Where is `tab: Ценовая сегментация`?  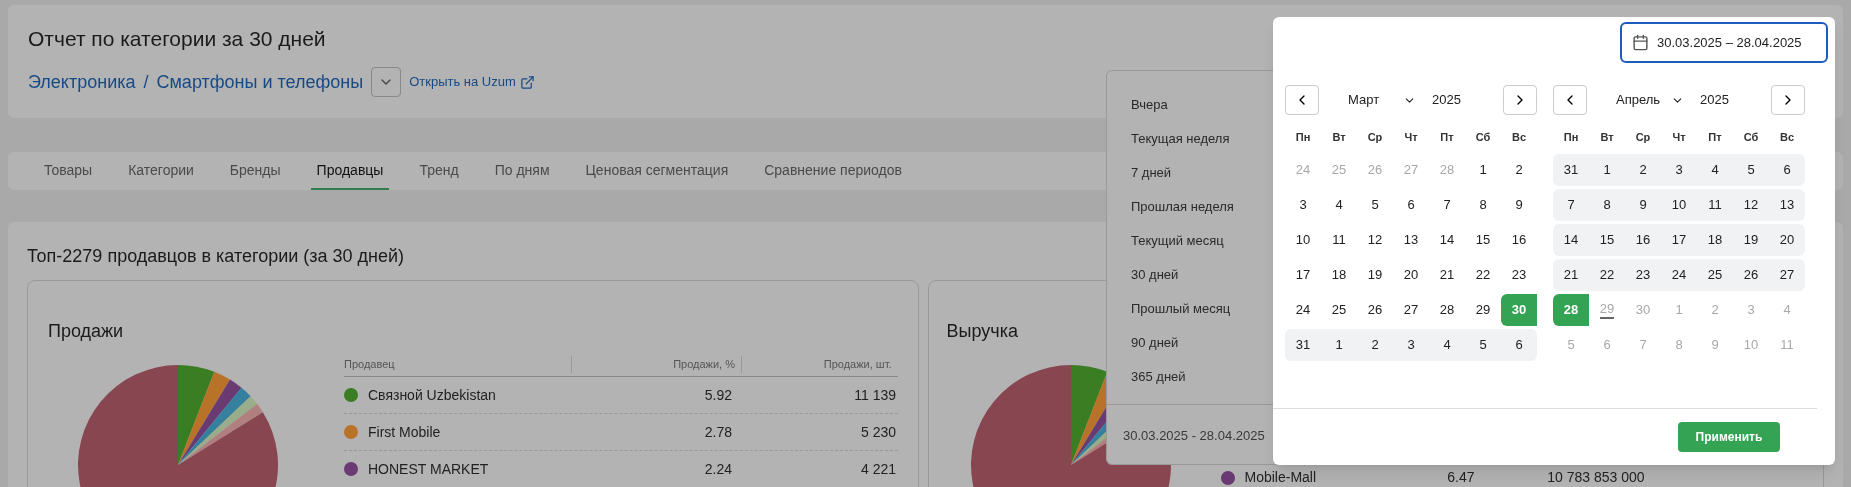 tab: Ценовая сегментация is located at coordinates (657, 171).